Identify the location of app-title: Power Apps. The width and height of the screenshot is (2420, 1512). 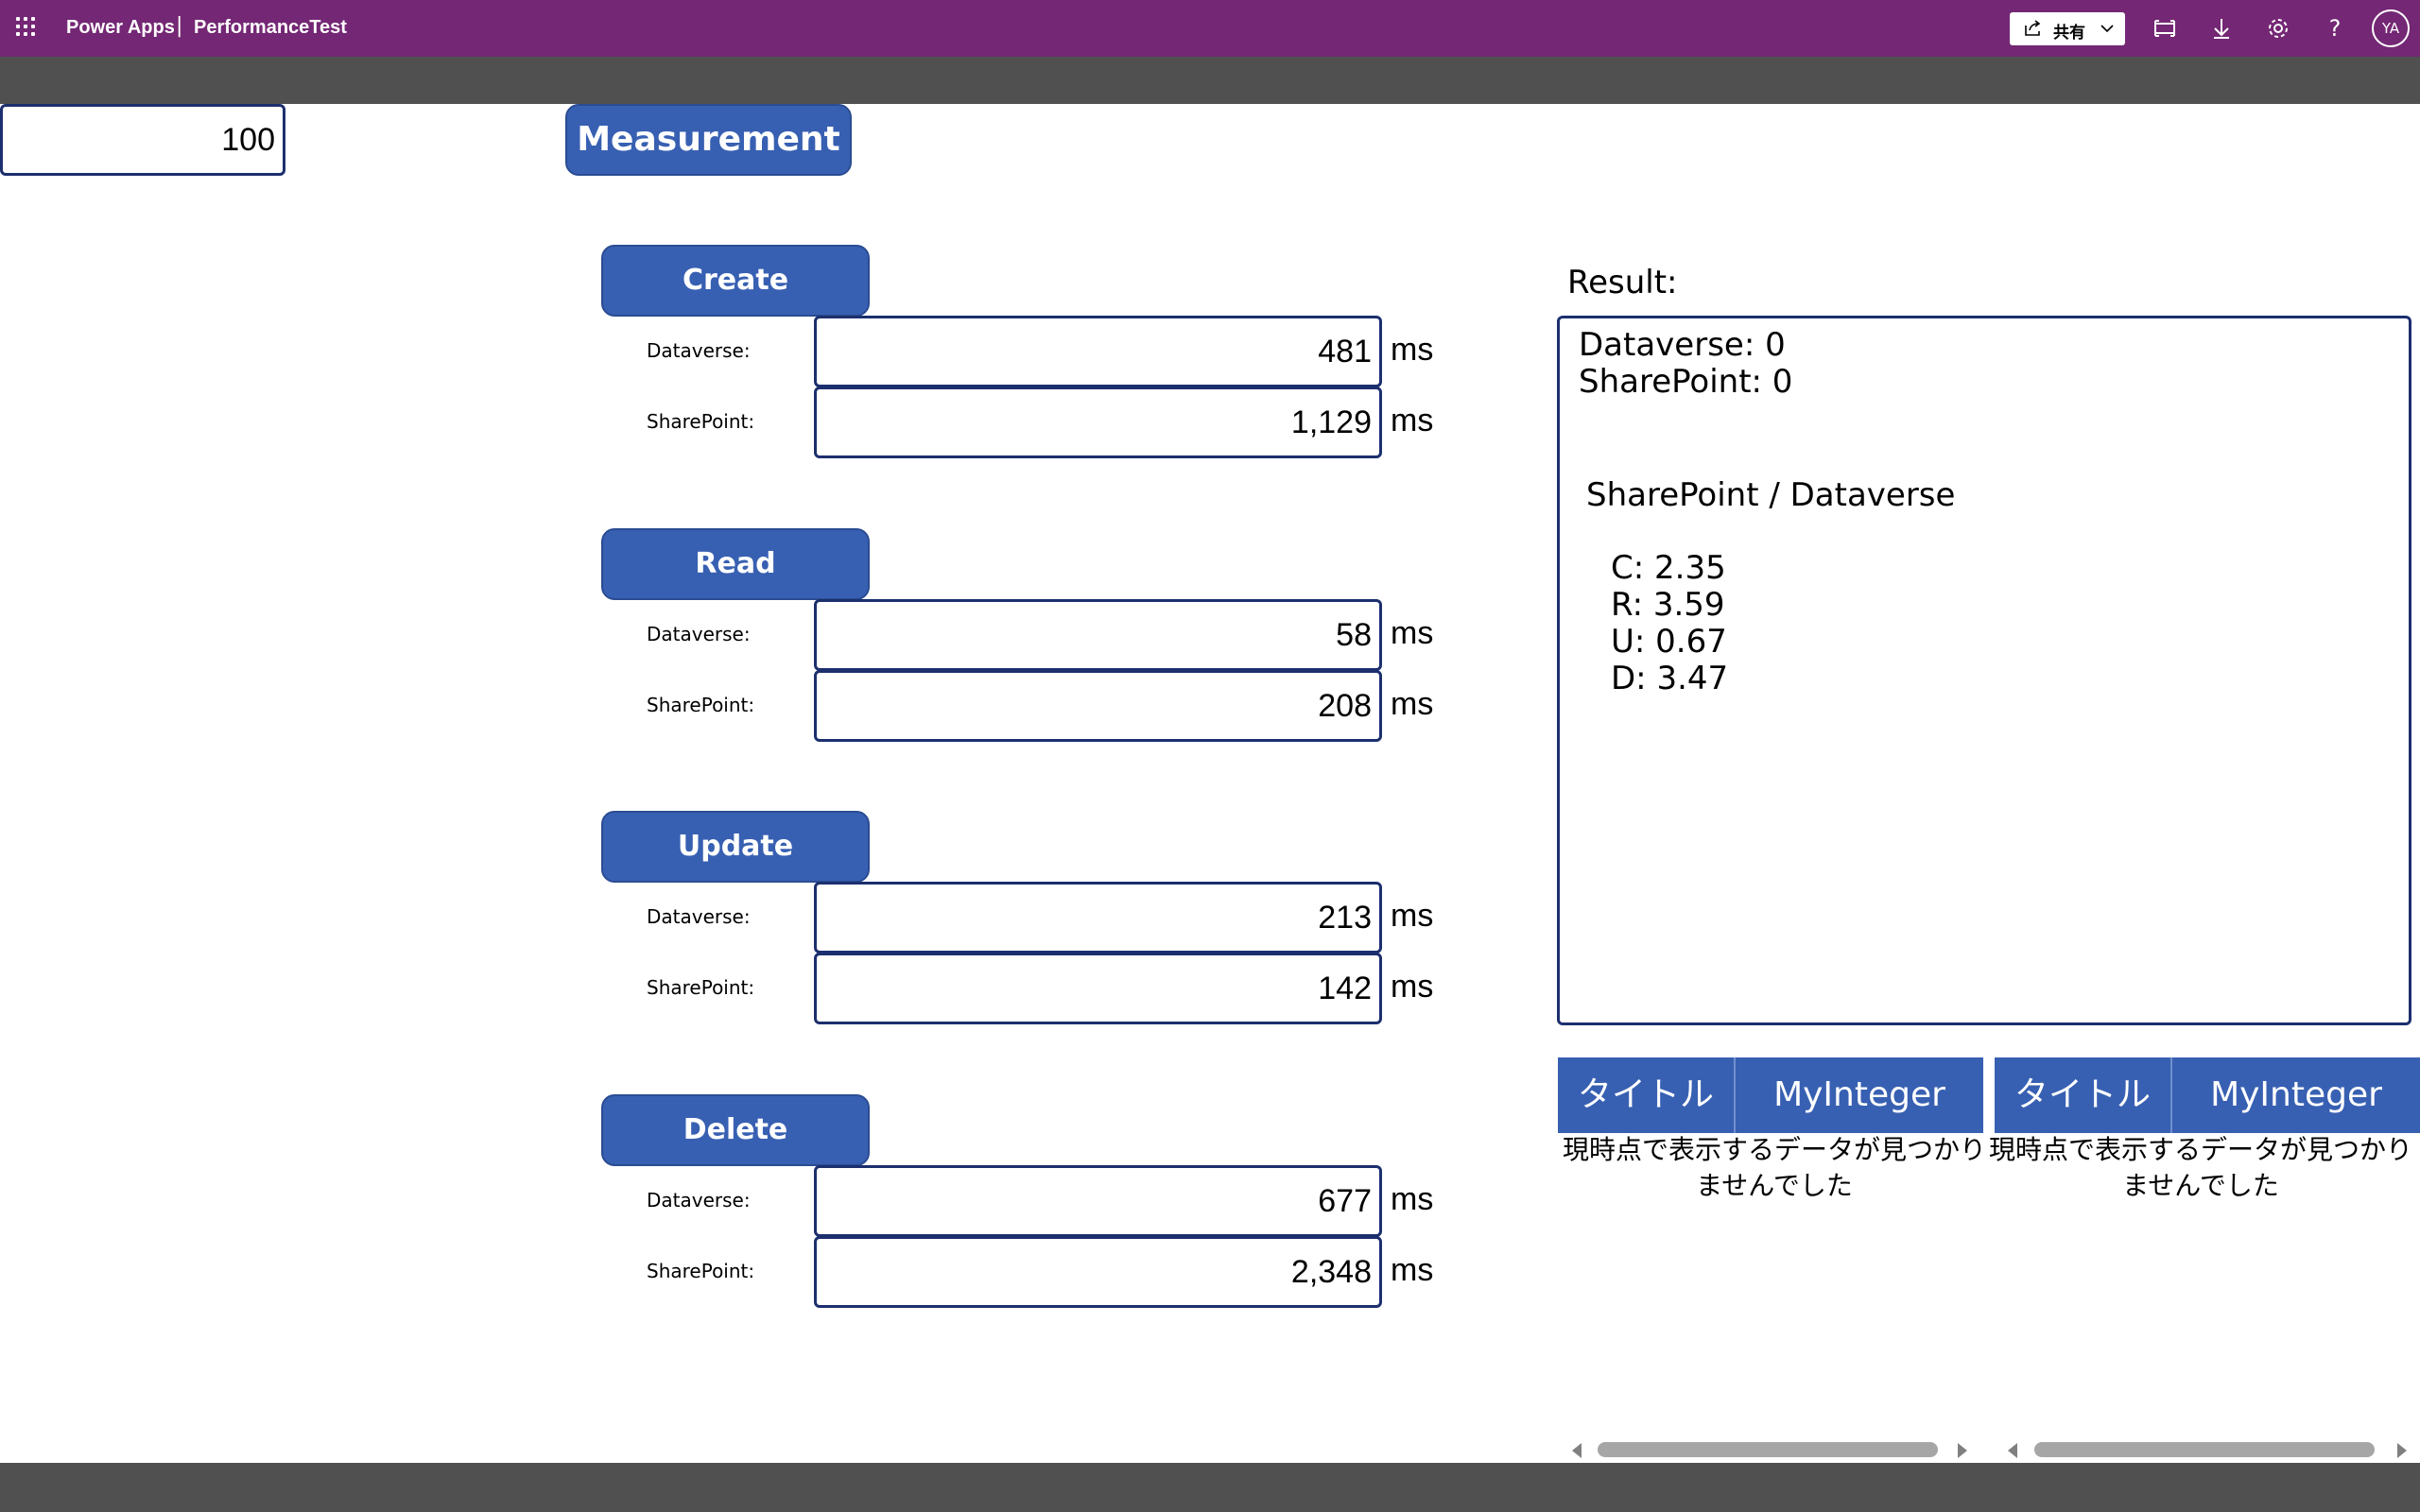
(120, 27).